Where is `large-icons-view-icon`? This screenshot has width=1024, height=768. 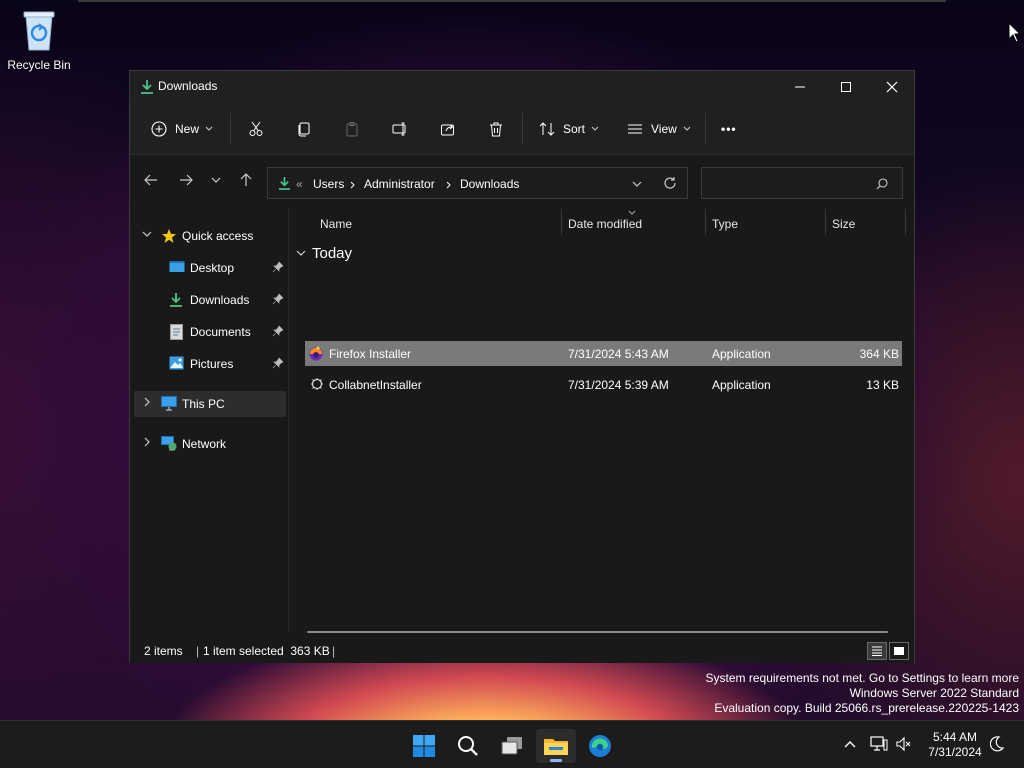
large-icons-view-icon is located at coordinates (899, 651).